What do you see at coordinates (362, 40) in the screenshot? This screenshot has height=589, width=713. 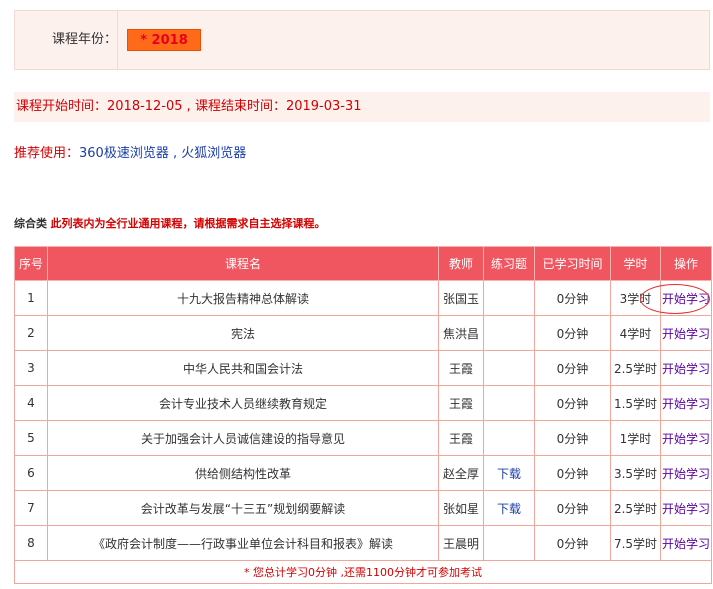 I see `course-year-panel: 课程年份： * 2018` at bounding box center [362, 40].